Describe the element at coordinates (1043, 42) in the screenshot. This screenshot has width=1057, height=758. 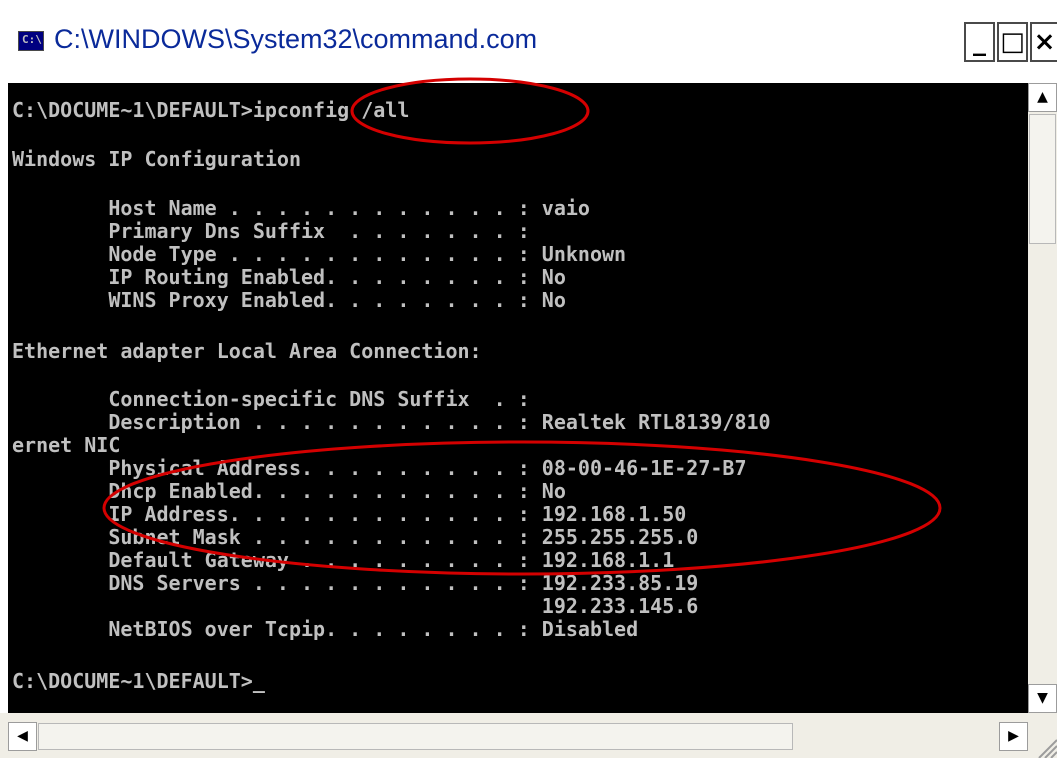
I see `close-button: ×` at that location.